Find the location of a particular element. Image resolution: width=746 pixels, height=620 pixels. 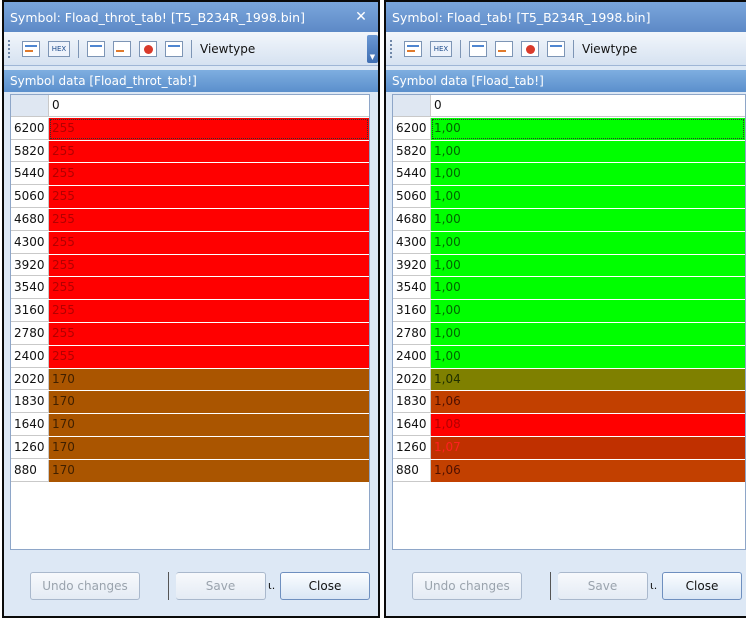

title-bar: Symbol: Fload_tab! [T5_B234R_1998.bin] is located at coordinates (566, 17).